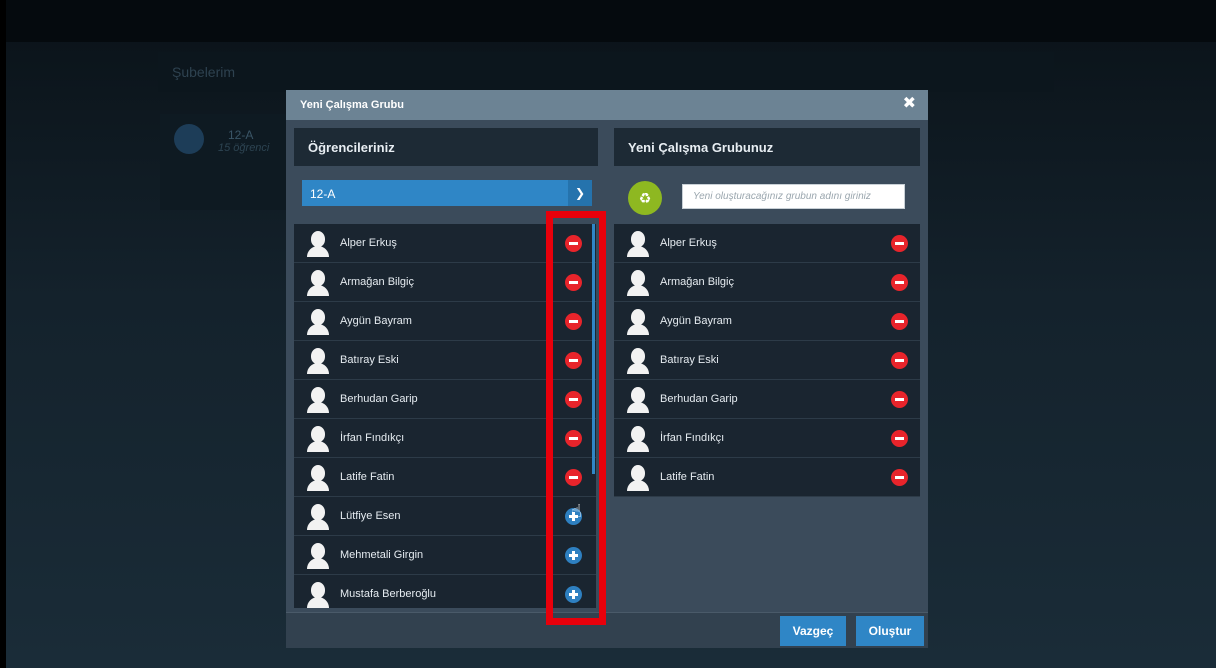 The height and width of the screenshot is (668, 1216). I want to click on group-member-row: Armağan Bilgiç, so click(767, 282).